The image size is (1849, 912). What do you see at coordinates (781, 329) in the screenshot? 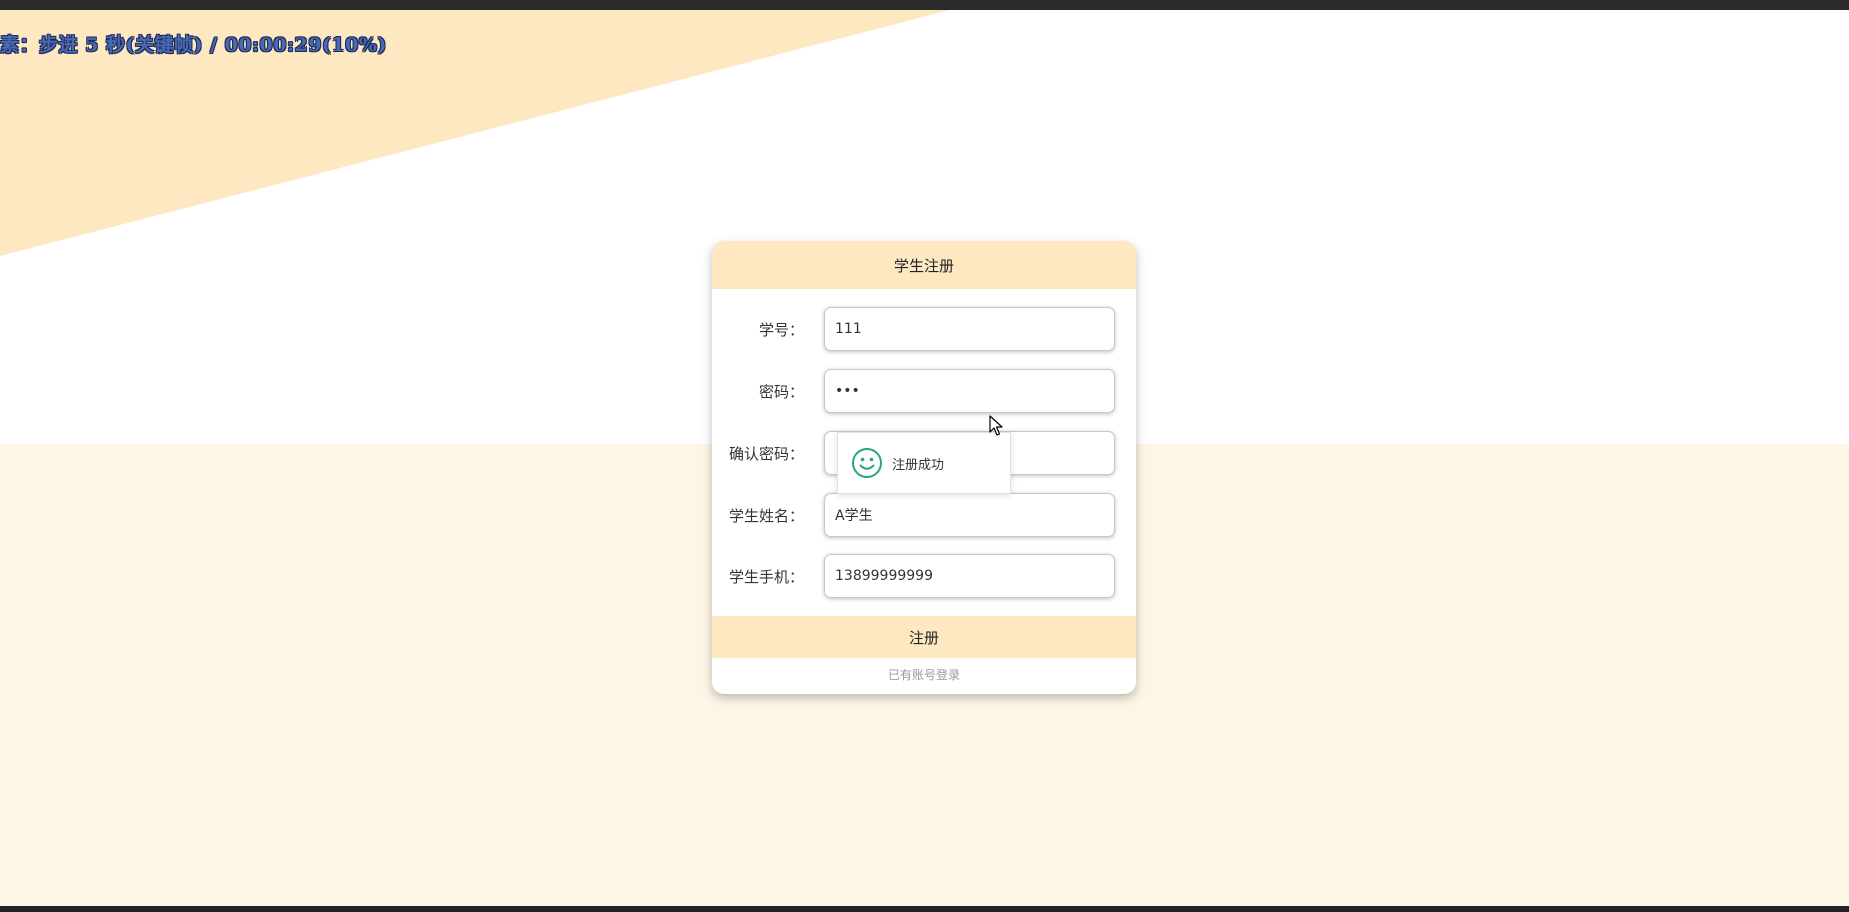
I see `student-id-label: 学号：` at bounding box center [781, 329].